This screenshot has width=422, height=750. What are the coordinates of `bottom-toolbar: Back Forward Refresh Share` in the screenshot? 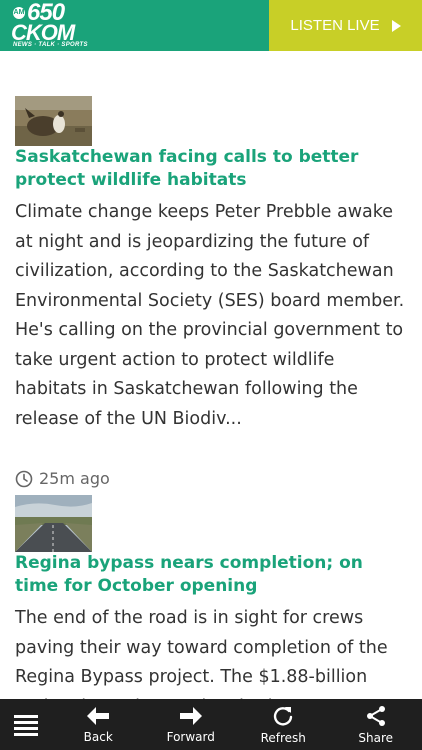 It's located at (211, 724).